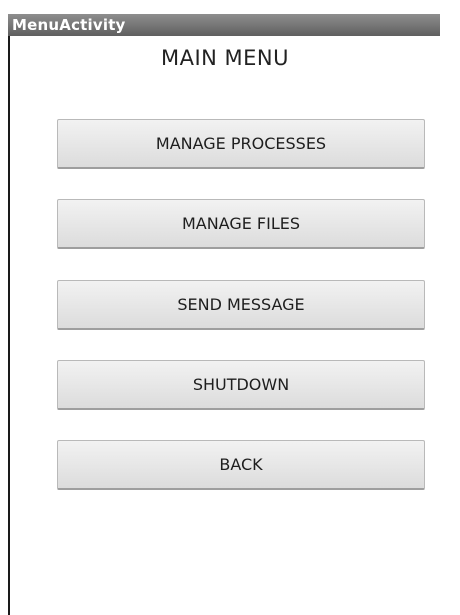 The width and height of the screenshot is (460, 615). I want to click on manage-processes-button: MANAGE PROCESSES, so click(241, 144).